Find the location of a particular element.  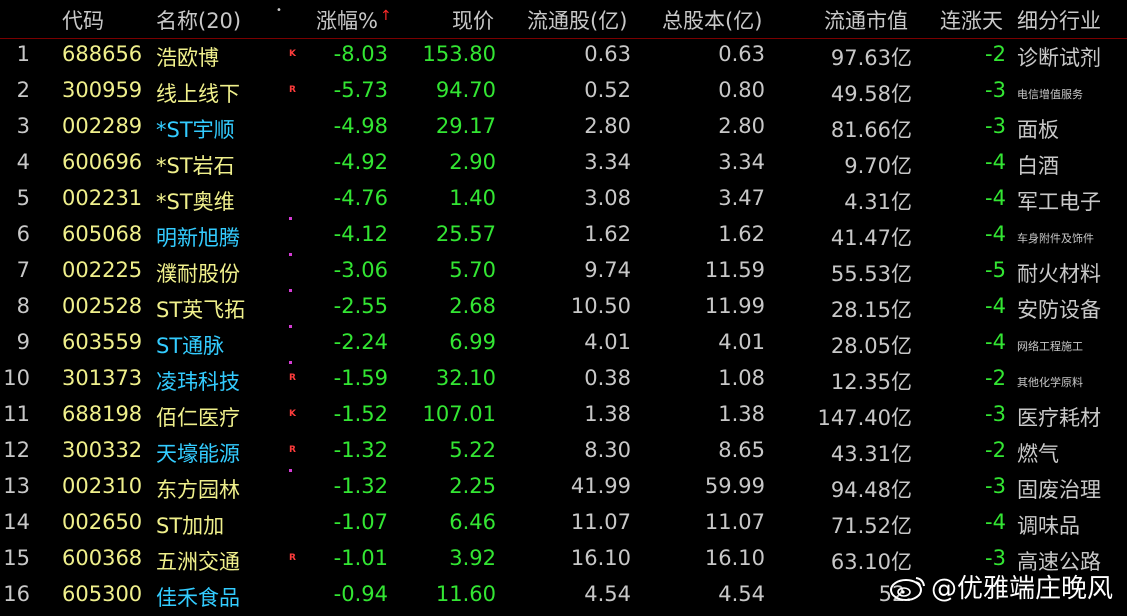

float-shares: 16.10 is located at coordinates (600, 558).